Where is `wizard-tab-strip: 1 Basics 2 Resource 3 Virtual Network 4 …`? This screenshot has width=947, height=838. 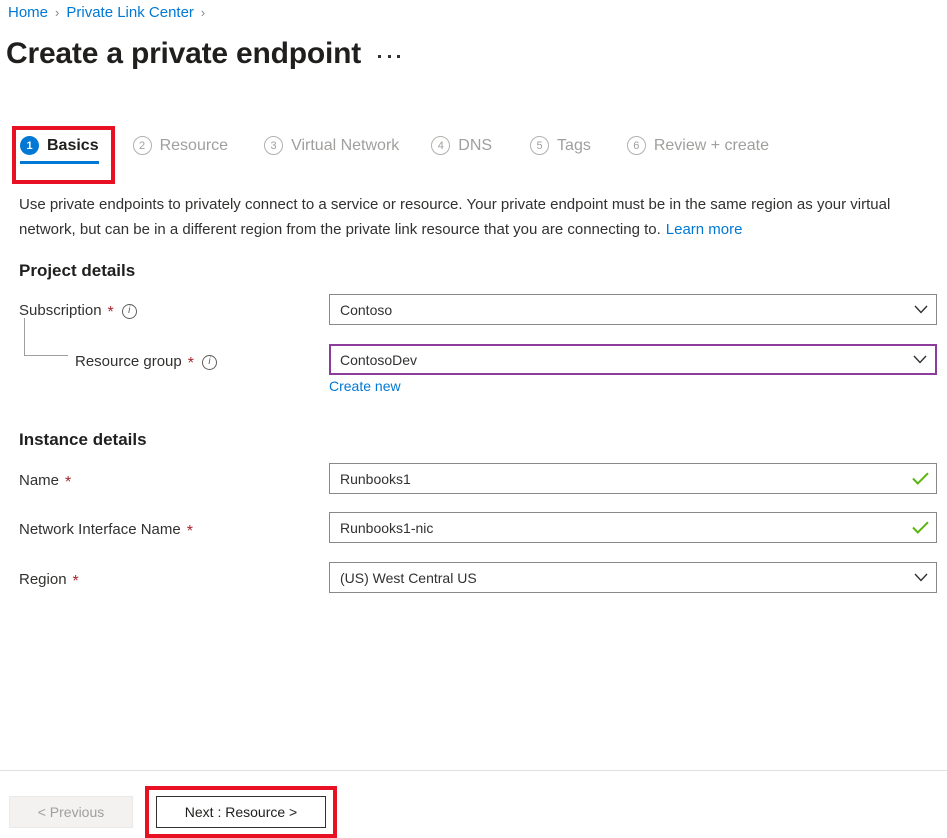 wizard-tab-strip: 1 Basics 2 Resource 3 Virtual Network 4 … is located at coordinates (412, 157).